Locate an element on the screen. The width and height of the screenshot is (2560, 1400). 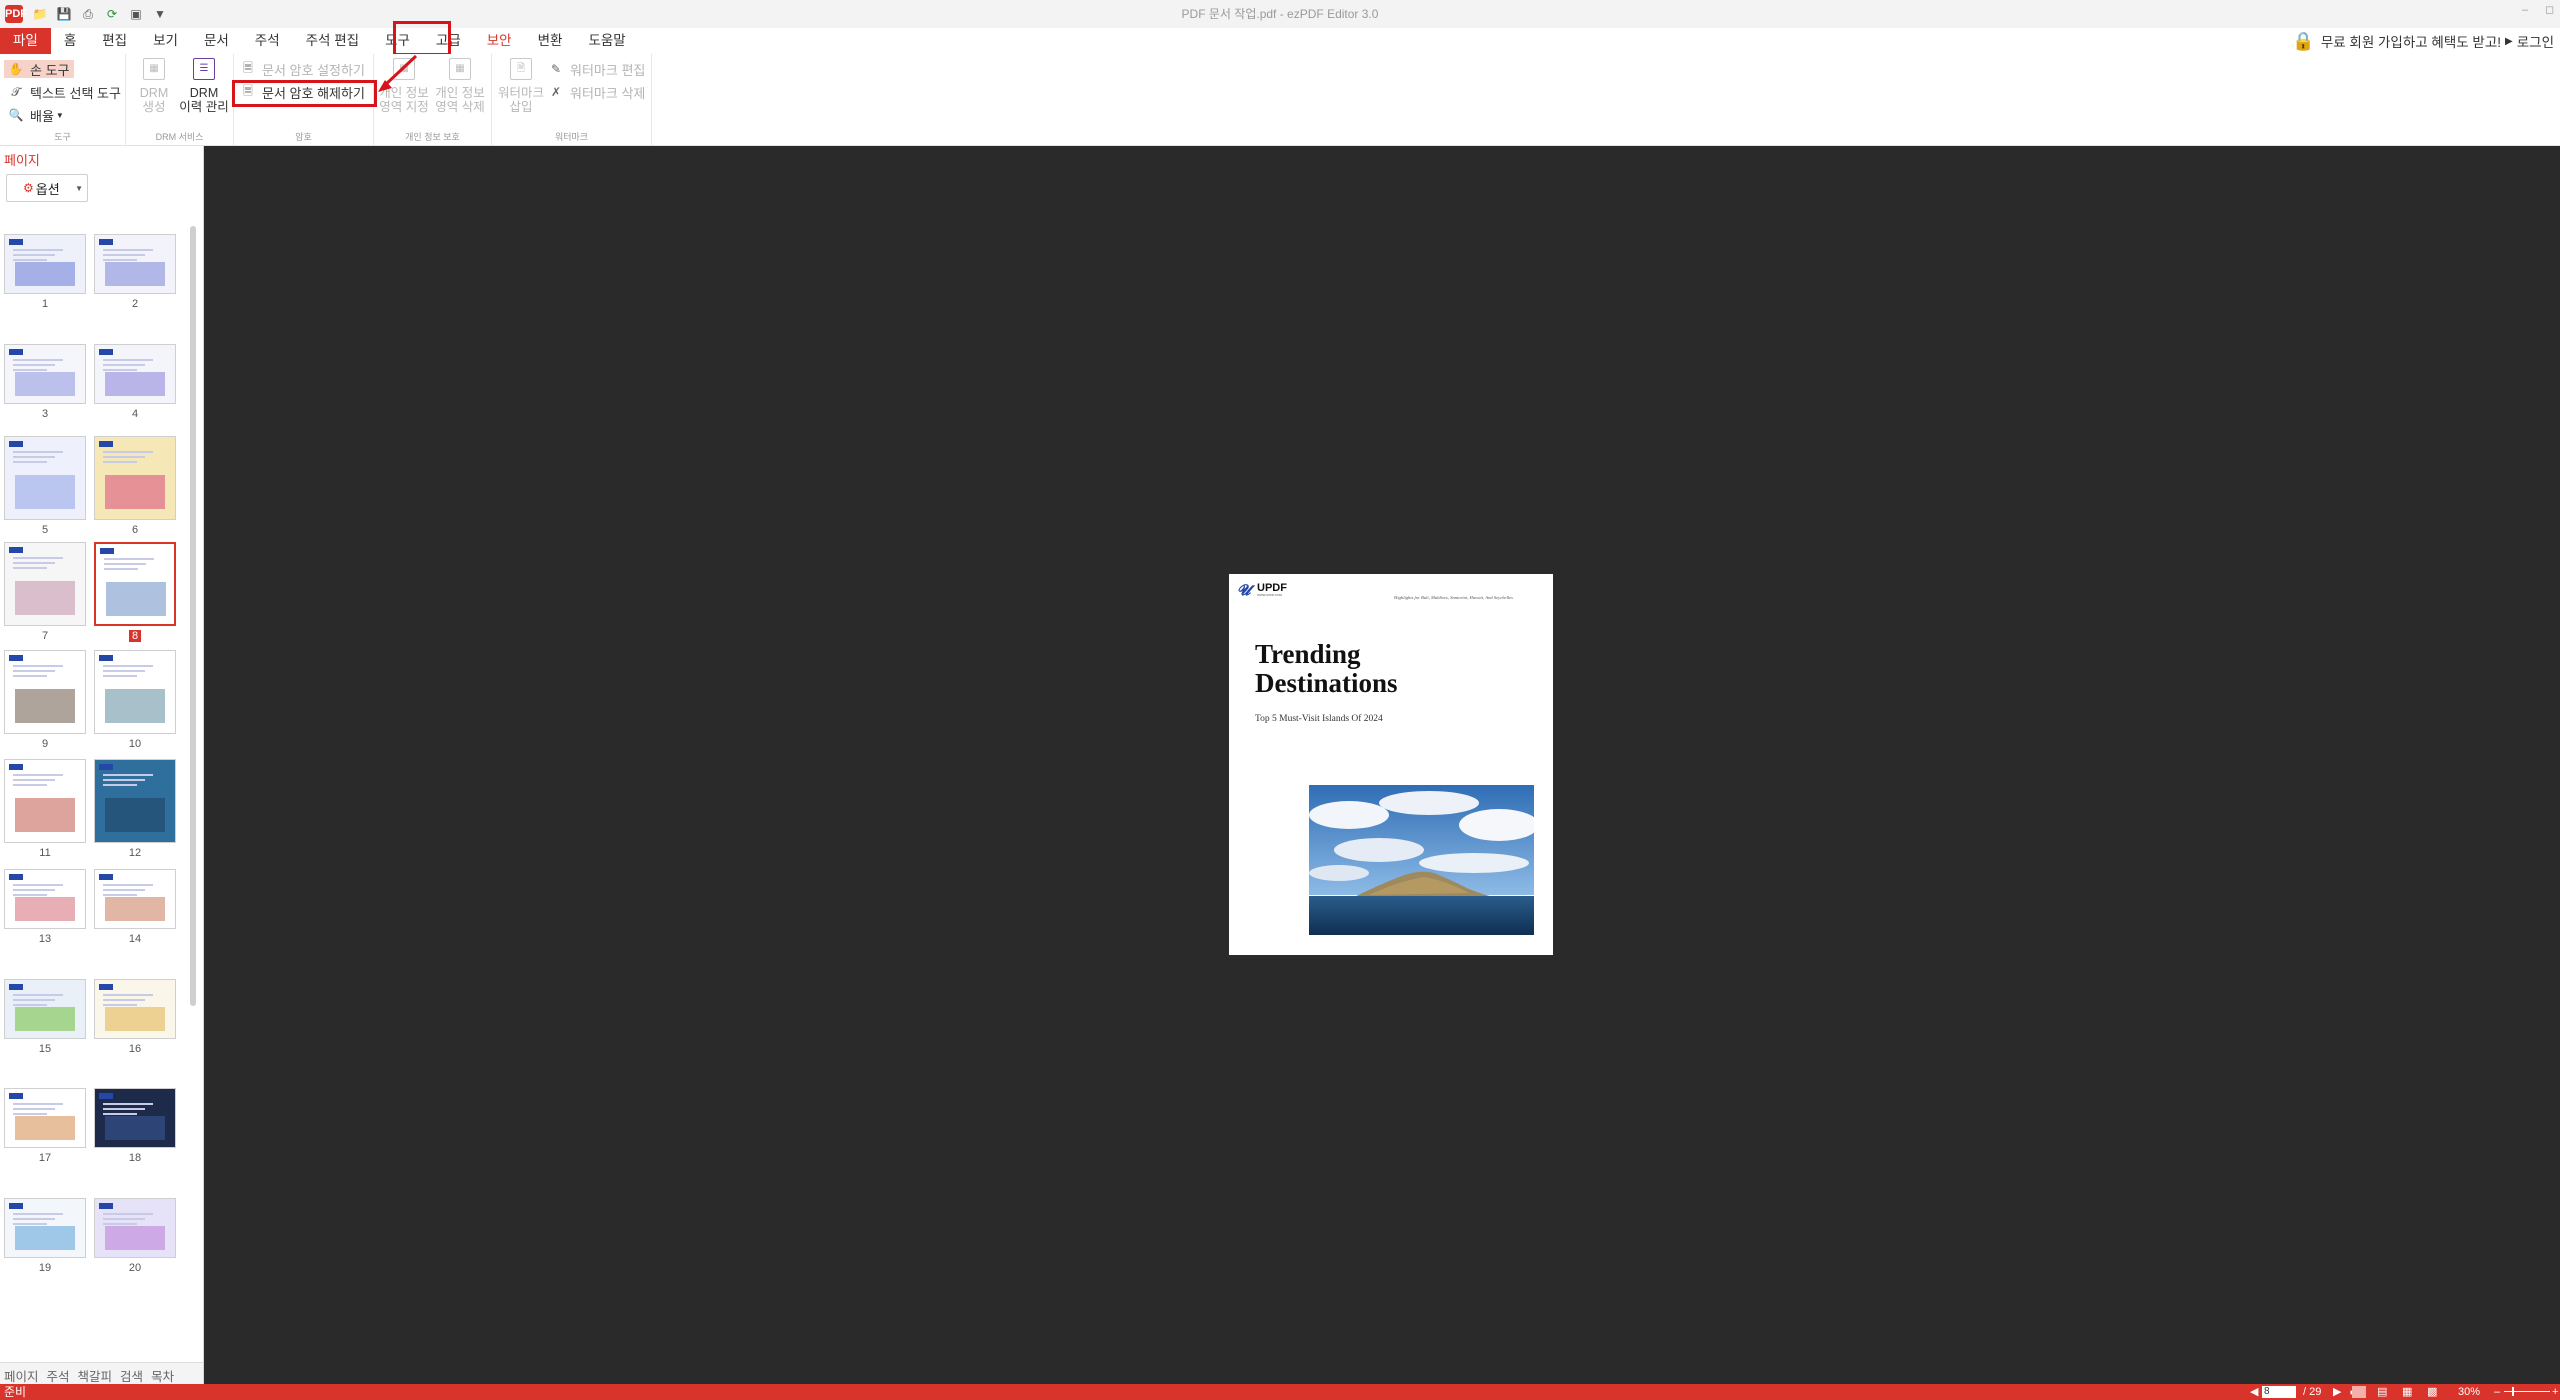
page-number-label: 19 is located at coordinates (45, 1268).